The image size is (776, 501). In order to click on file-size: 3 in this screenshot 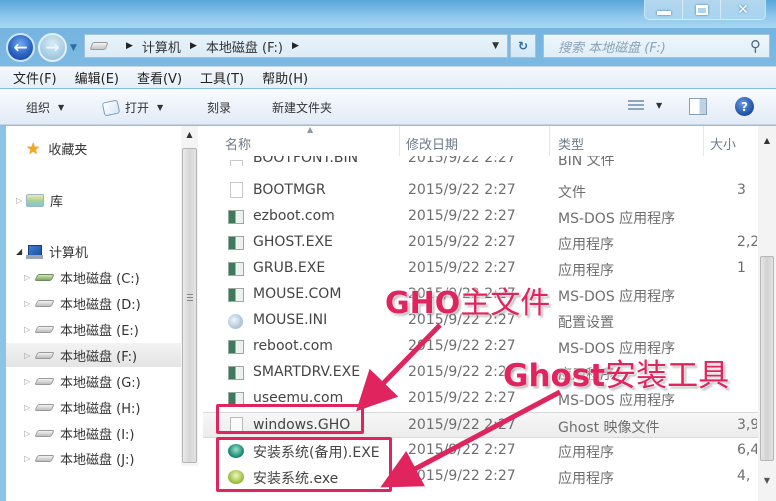, I will do `click(741, 190)`.